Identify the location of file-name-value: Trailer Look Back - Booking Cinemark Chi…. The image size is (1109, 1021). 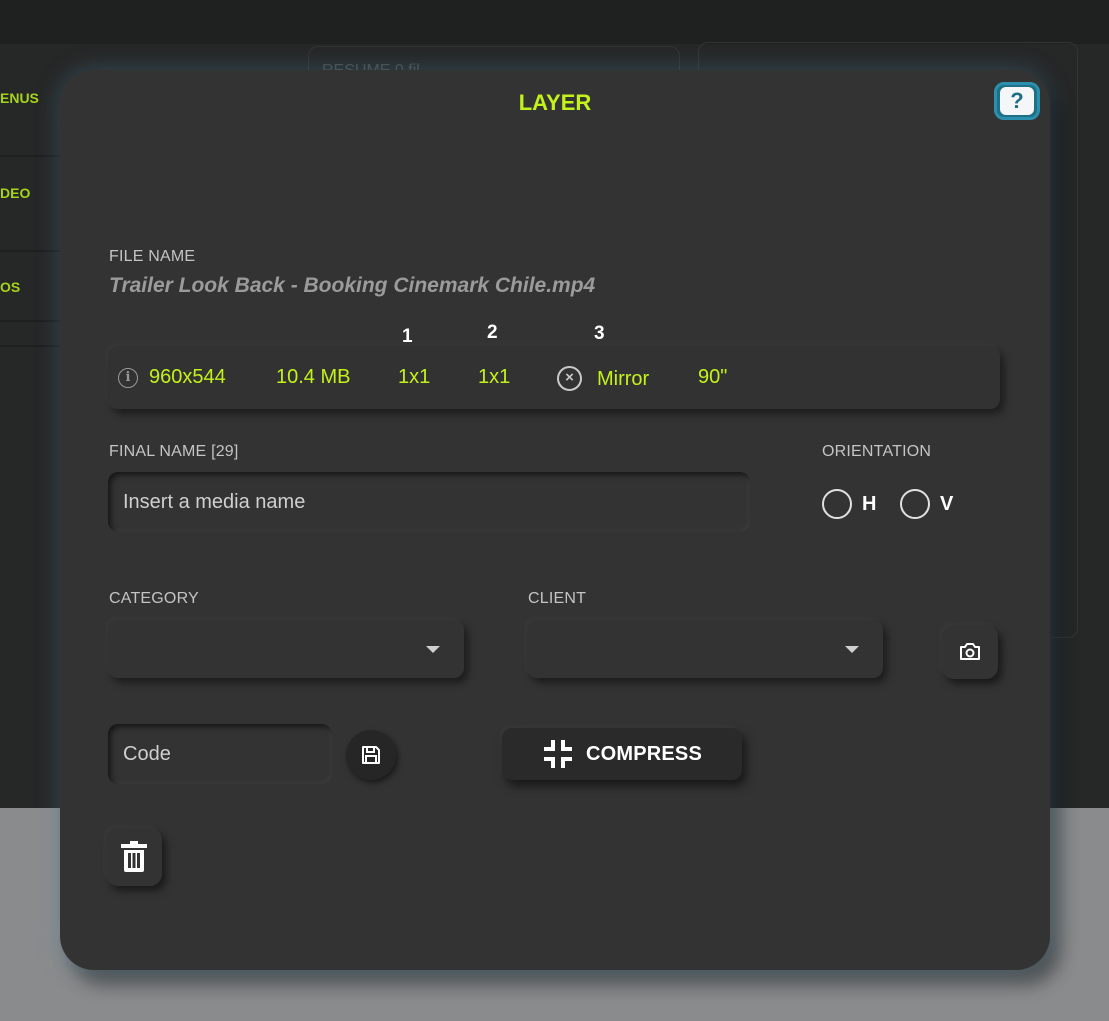
(352, 285).